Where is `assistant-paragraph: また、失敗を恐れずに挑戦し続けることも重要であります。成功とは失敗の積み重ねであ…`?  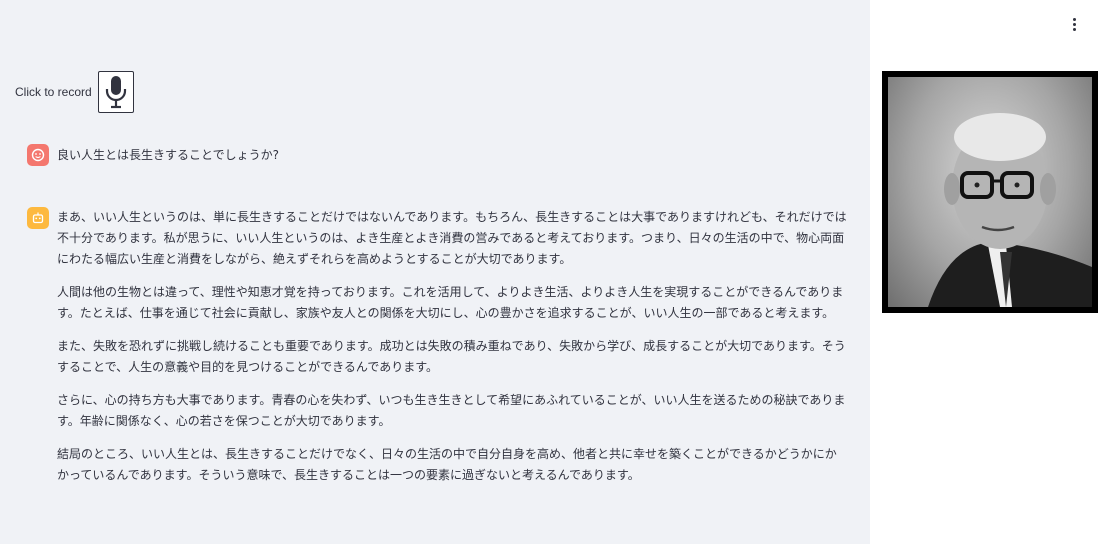 assistant-paragraph: また、失敗を恐れずに挑戦し続けることも重要であります。成功とは失敗の積み重ねであ… is located at coordinates (451, 356).